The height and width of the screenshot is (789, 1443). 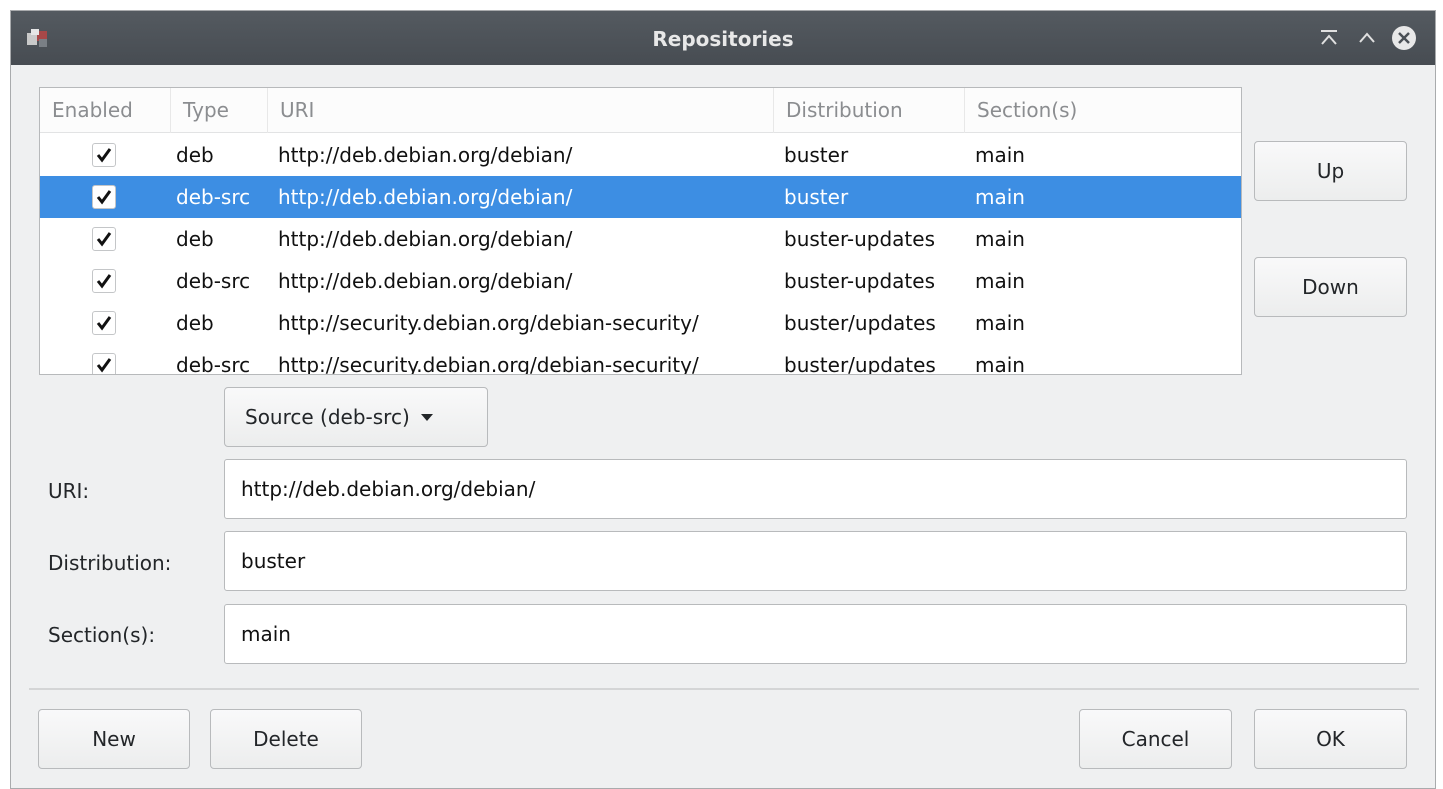 What do you see at coordinates (521, 110) in the screenshot?
I see `column-header-uri: URI` at bounding box center [521, 110].